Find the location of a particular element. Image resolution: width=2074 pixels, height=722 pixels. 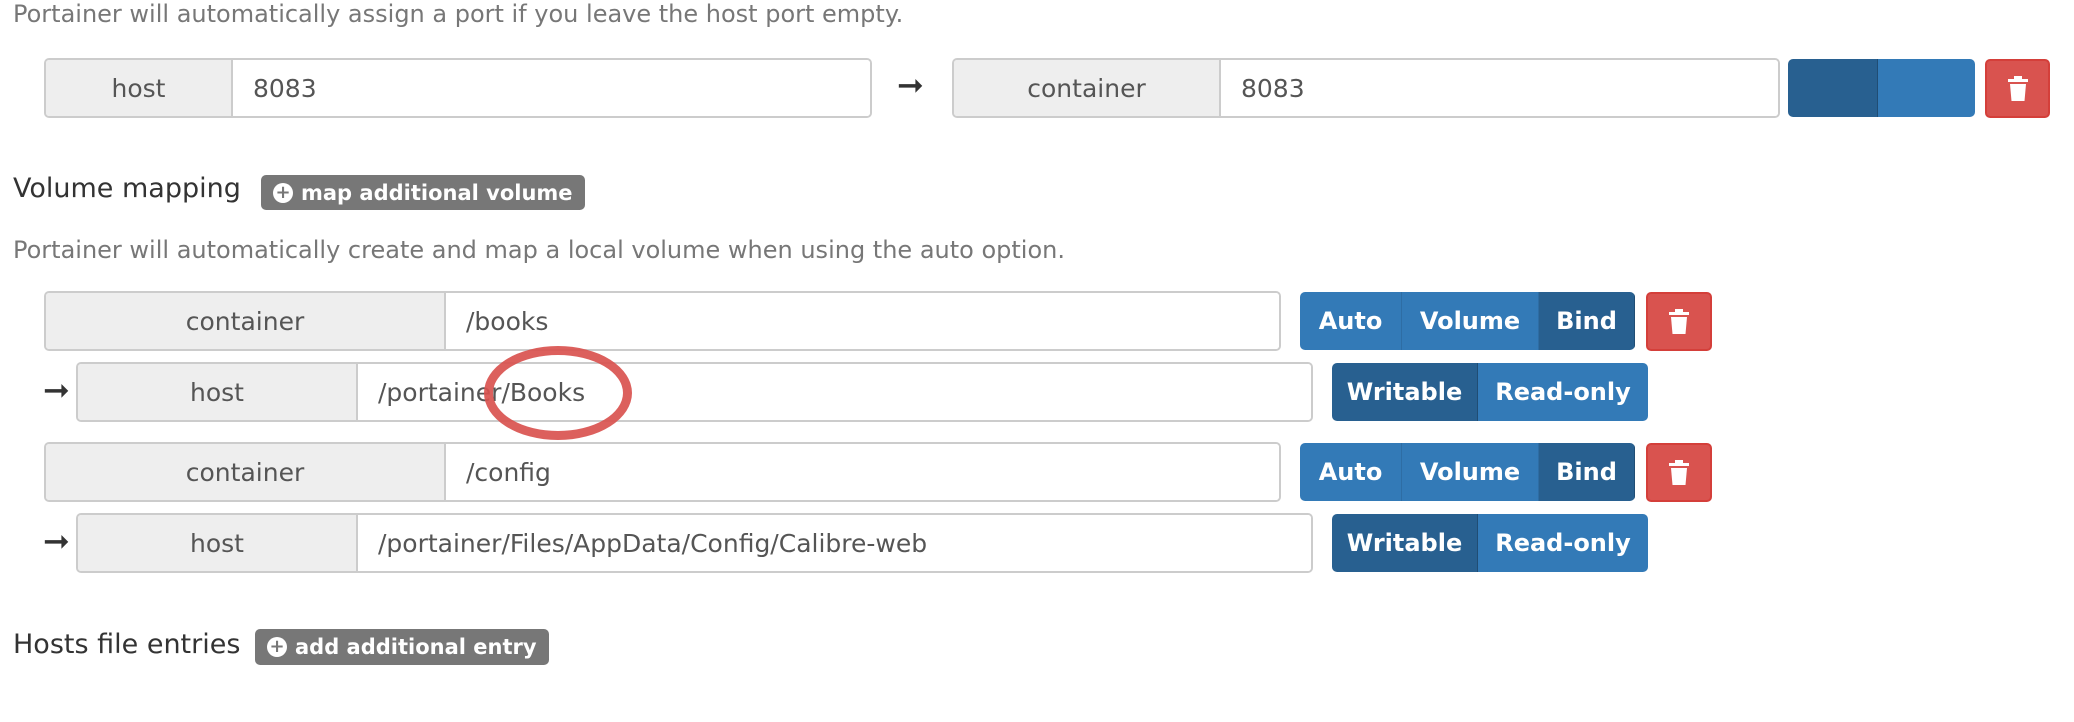

remove-volume-1-button is located at coordinates (1679, 321).